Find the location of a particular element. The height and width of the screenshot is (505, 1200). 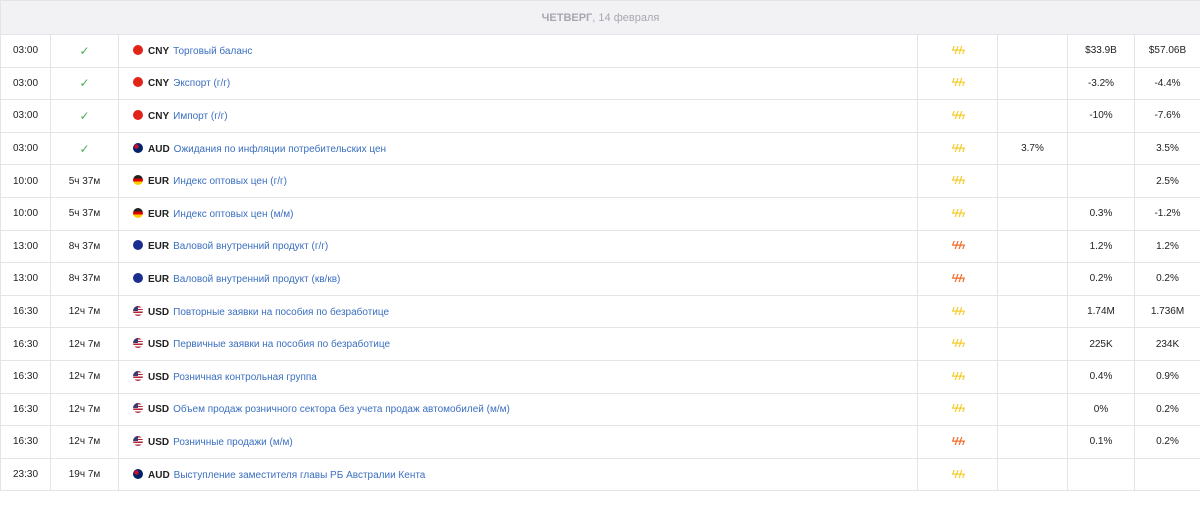

event-status: 8ч 37м is located at coordinates (84, 246).